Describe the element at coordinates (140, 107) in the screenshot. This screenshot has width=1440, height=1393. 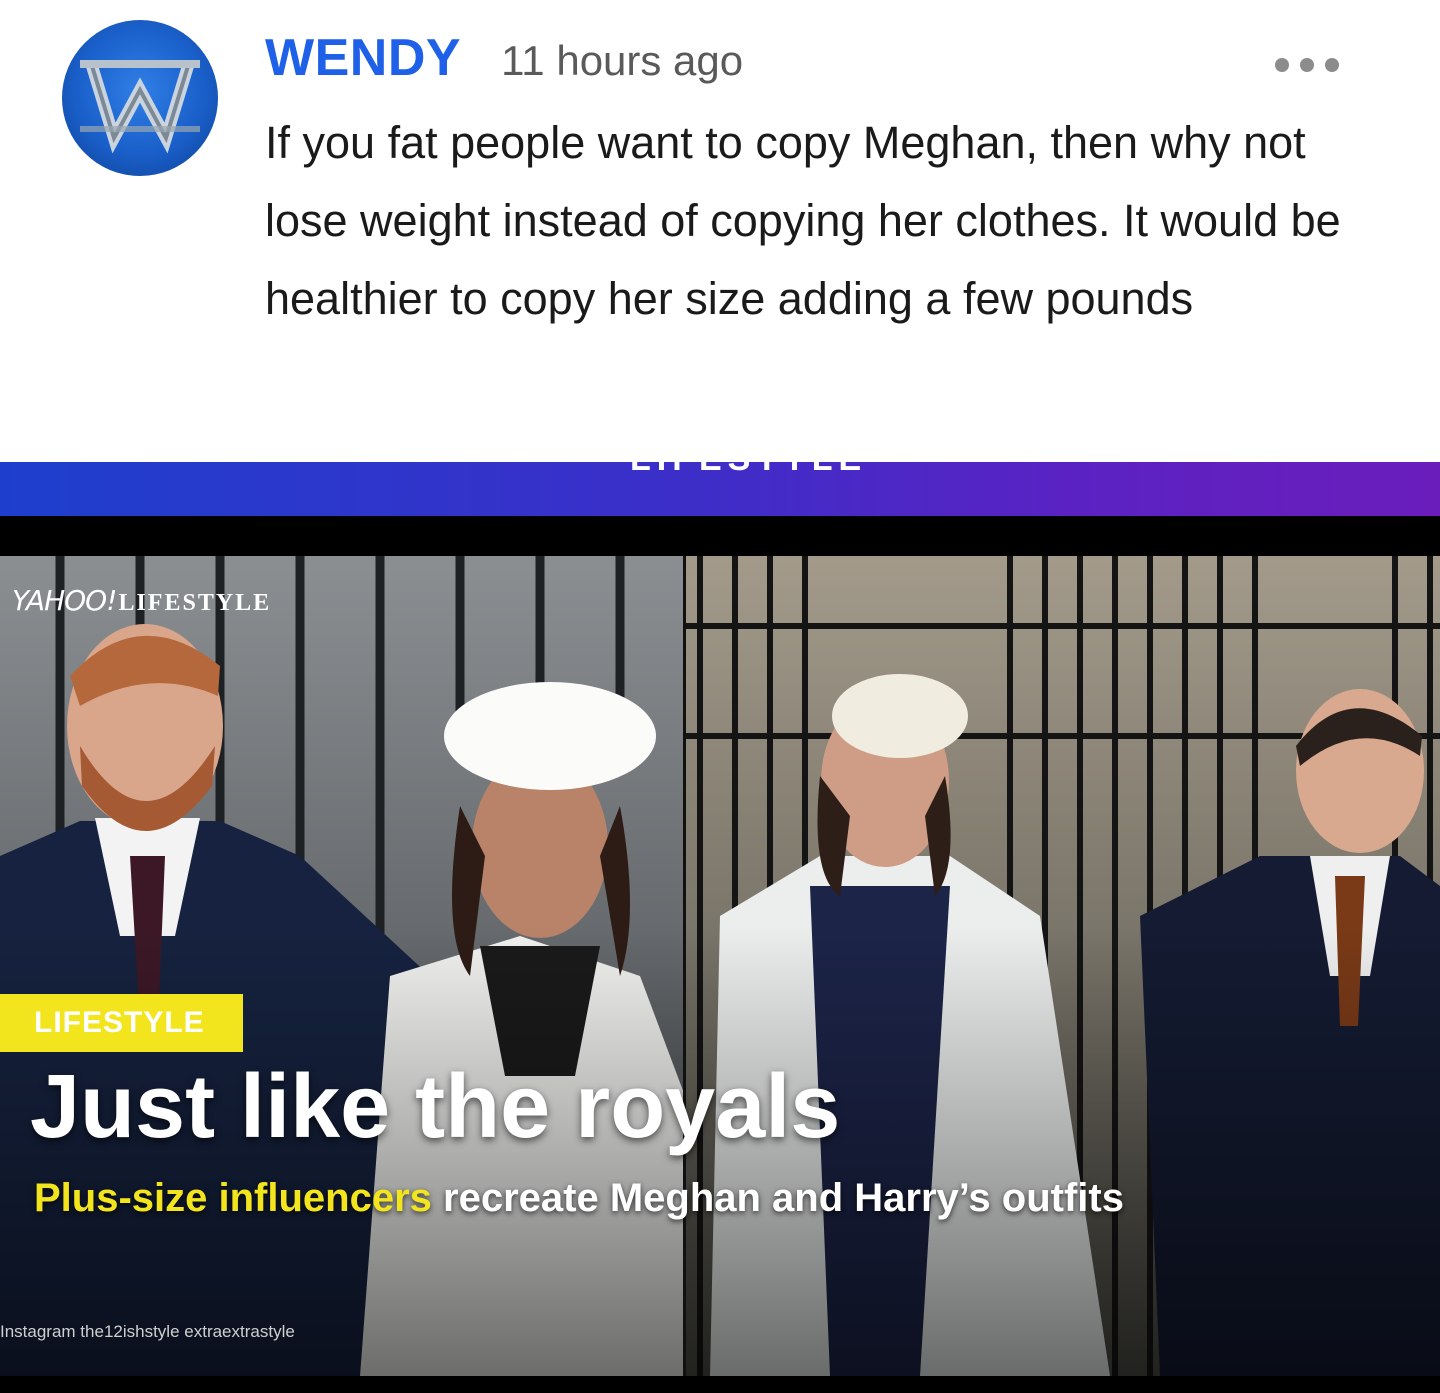
I see `w-logo-icon` at that location.